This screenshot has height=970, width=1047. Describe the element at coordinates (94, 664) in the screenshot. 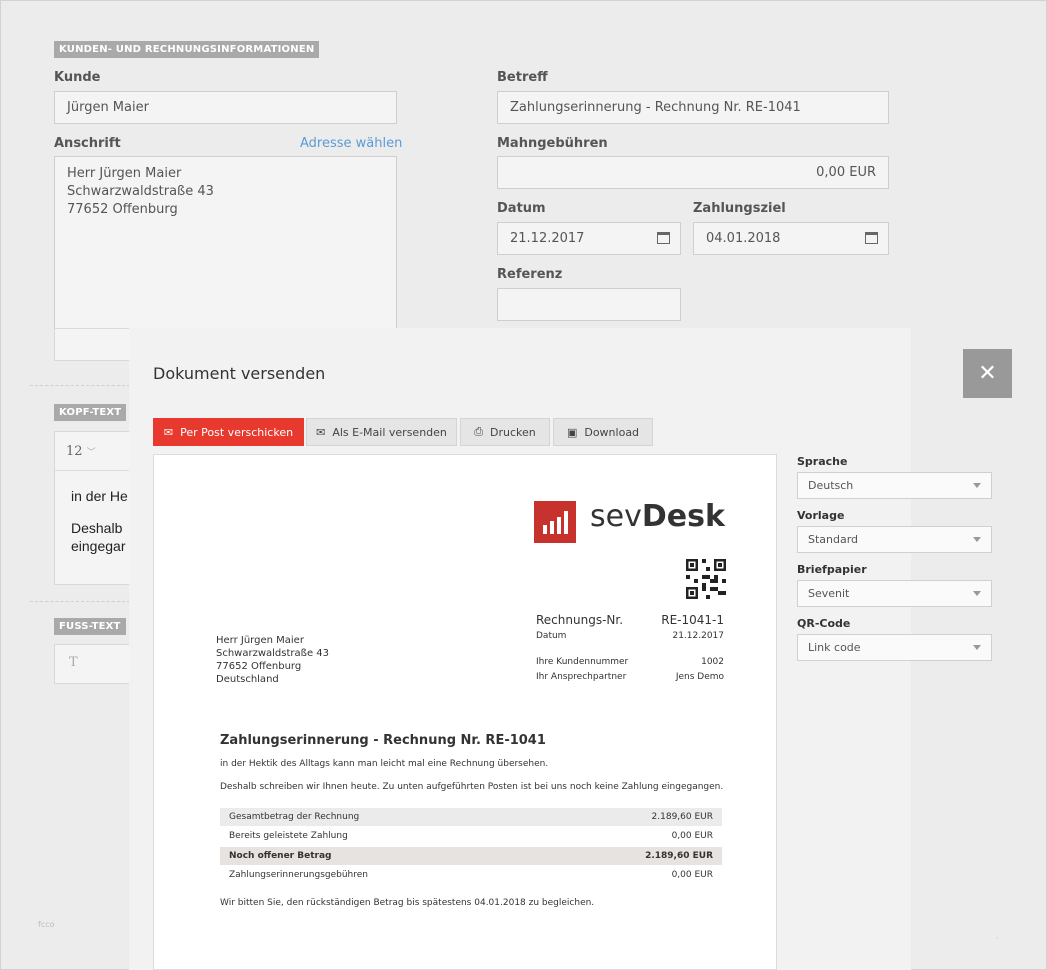

I see `fusstext-editor: T` at that location.